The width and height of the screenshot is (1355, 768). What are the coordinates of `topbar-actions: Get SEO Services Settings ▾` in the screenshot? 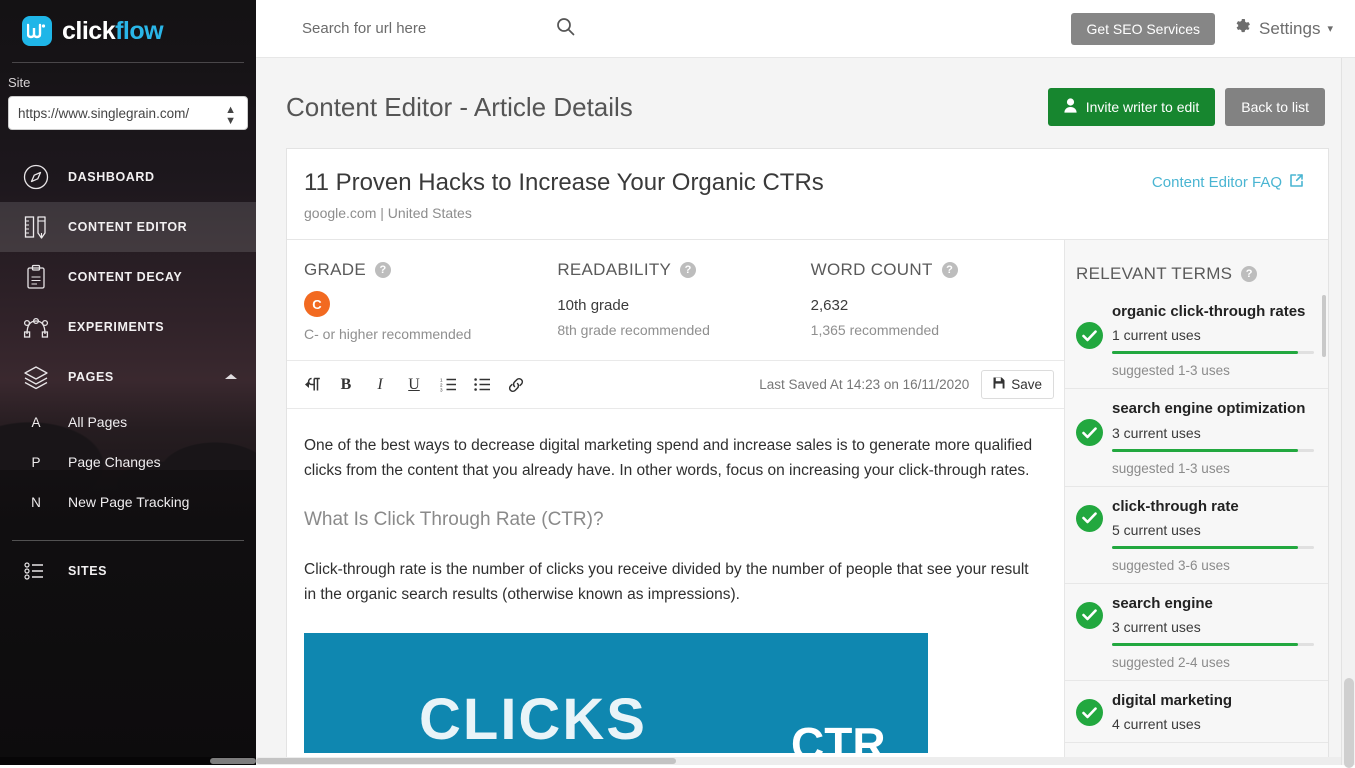 It's located at (1213, 29).